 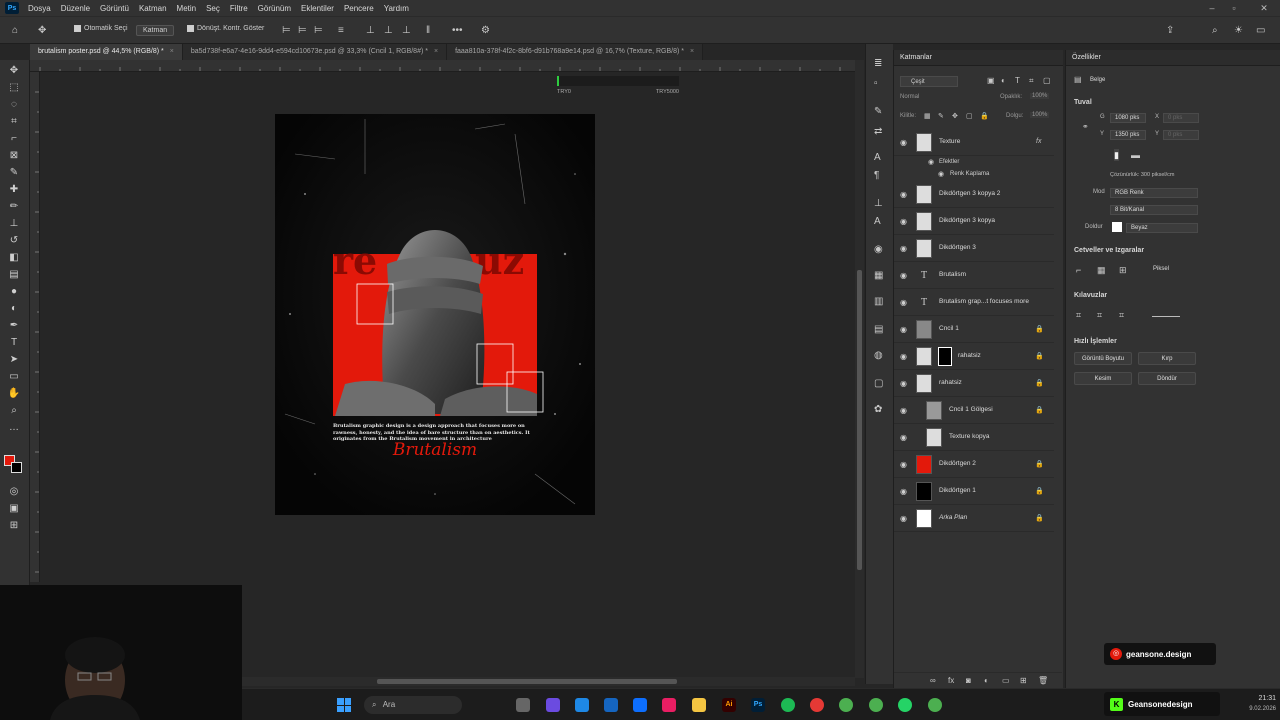 What do you see at coordinates (974, 194) in the screenshot?
I see `layer-row: ◉ Dikdörtgen 3 kopya 2` at bounding box center [974, 194].